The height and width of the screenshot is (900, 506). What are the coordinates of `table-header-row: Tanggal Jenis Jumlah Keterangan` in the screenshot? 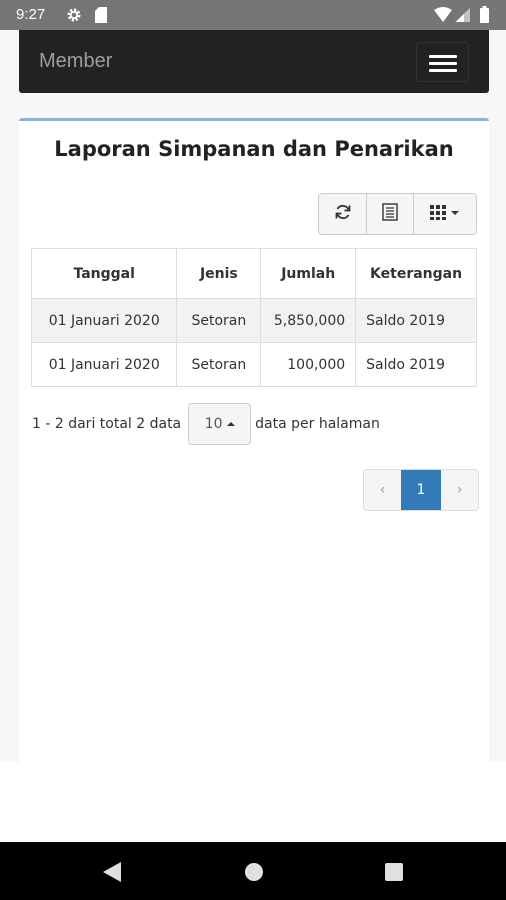 It's located at (253, 273).